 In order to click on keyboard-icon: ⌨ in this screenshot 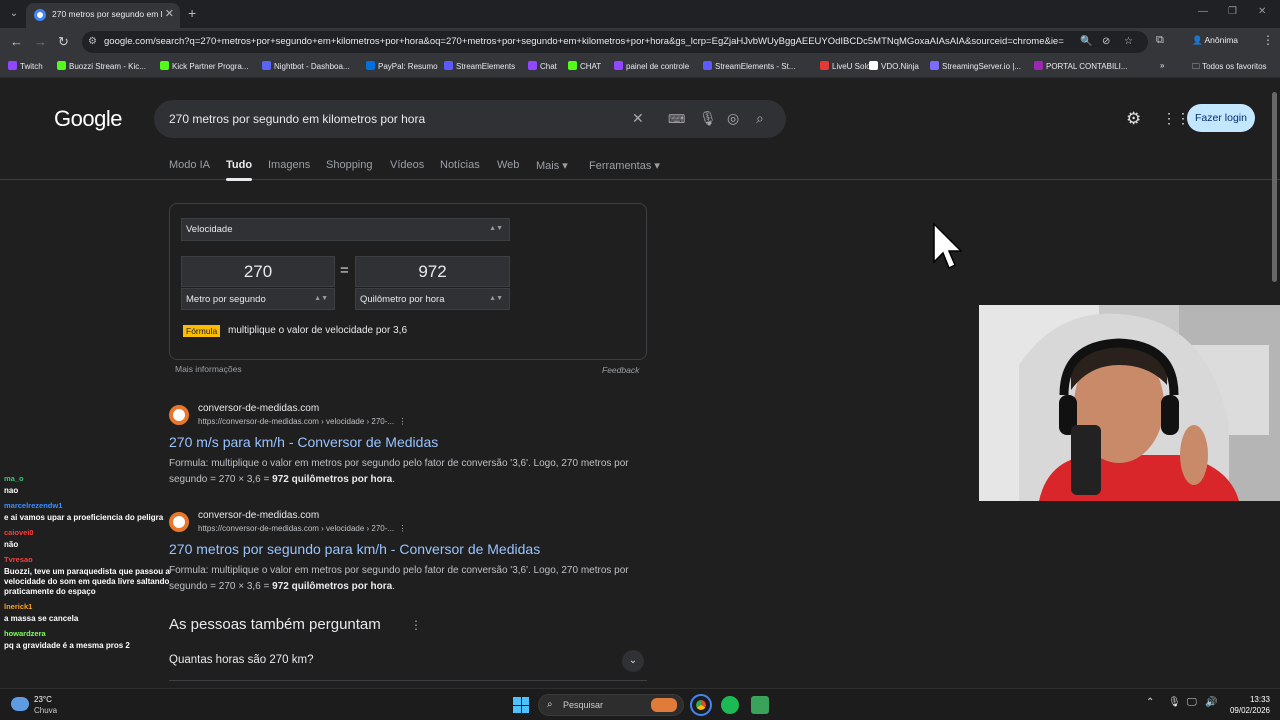, I will do `click(676, 119)`.